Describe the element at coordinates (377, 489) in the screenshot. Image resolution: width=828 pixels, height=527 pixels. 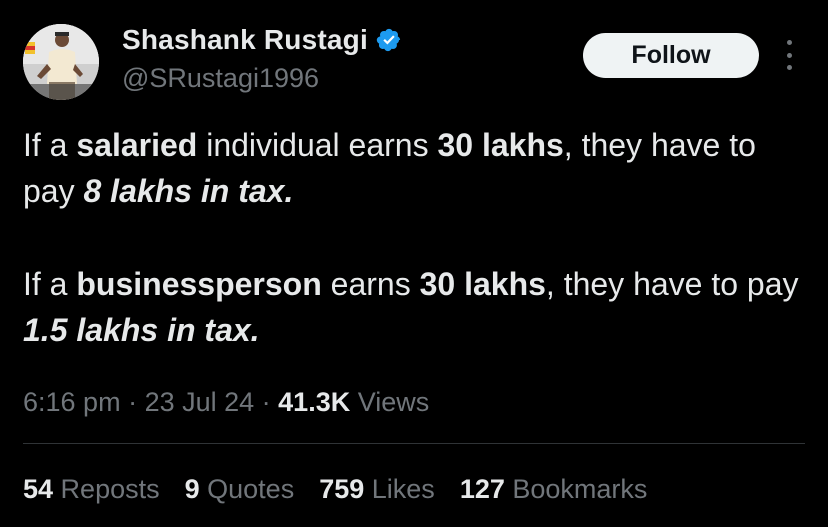
I see `likes-stat: 759 Likes` at that location.